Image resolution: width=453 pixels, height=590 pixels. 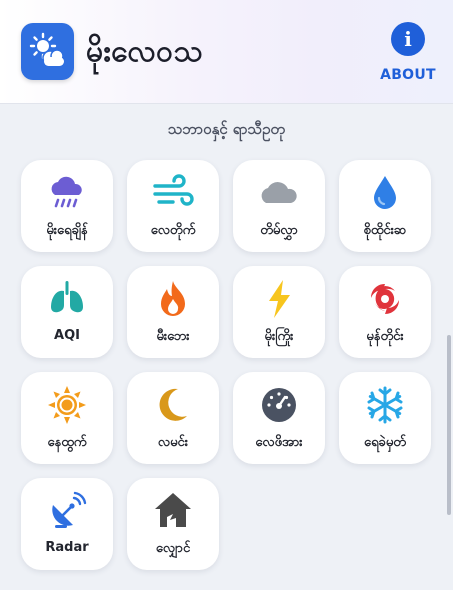 What do you see at coordinates (385, 192) in the screenshot?
I see `water-drop-icon` at bounding box center [385, 192].